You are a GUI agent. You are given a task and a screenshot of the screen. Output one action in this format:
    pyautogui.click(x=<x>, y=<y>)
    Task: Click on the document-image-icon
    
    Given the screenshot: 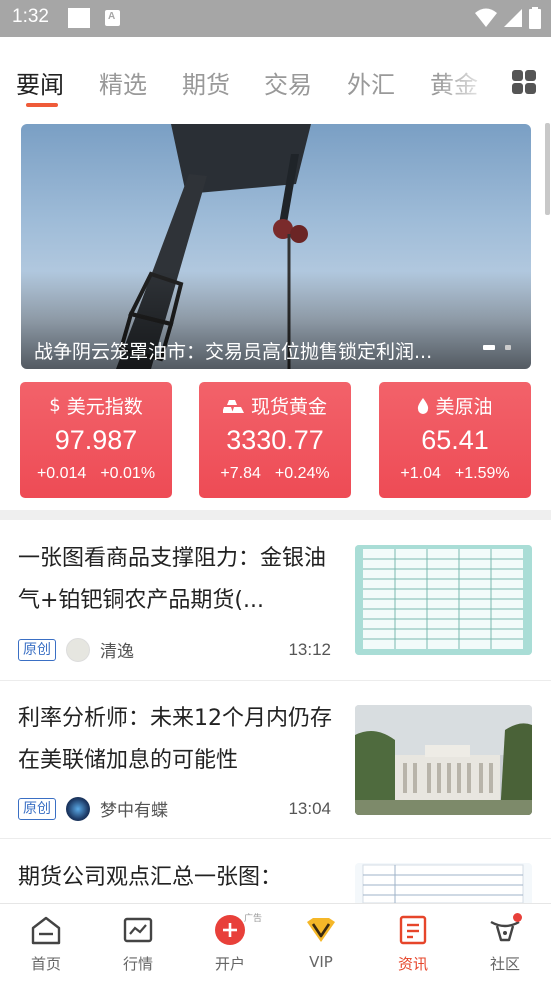 What is the action you would take?
    pyautogui.click(x=443, y=883)
    